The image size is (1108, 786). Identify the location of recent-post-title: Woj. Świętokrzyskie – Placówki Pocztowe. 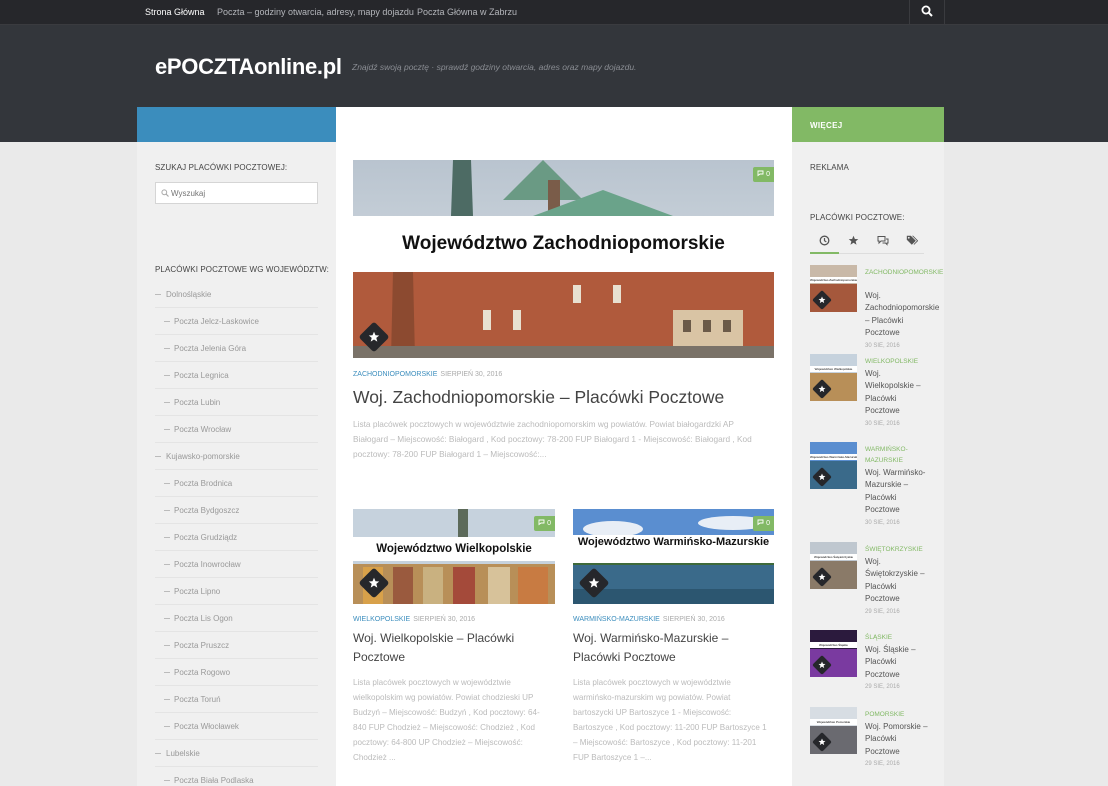
(898, 581).